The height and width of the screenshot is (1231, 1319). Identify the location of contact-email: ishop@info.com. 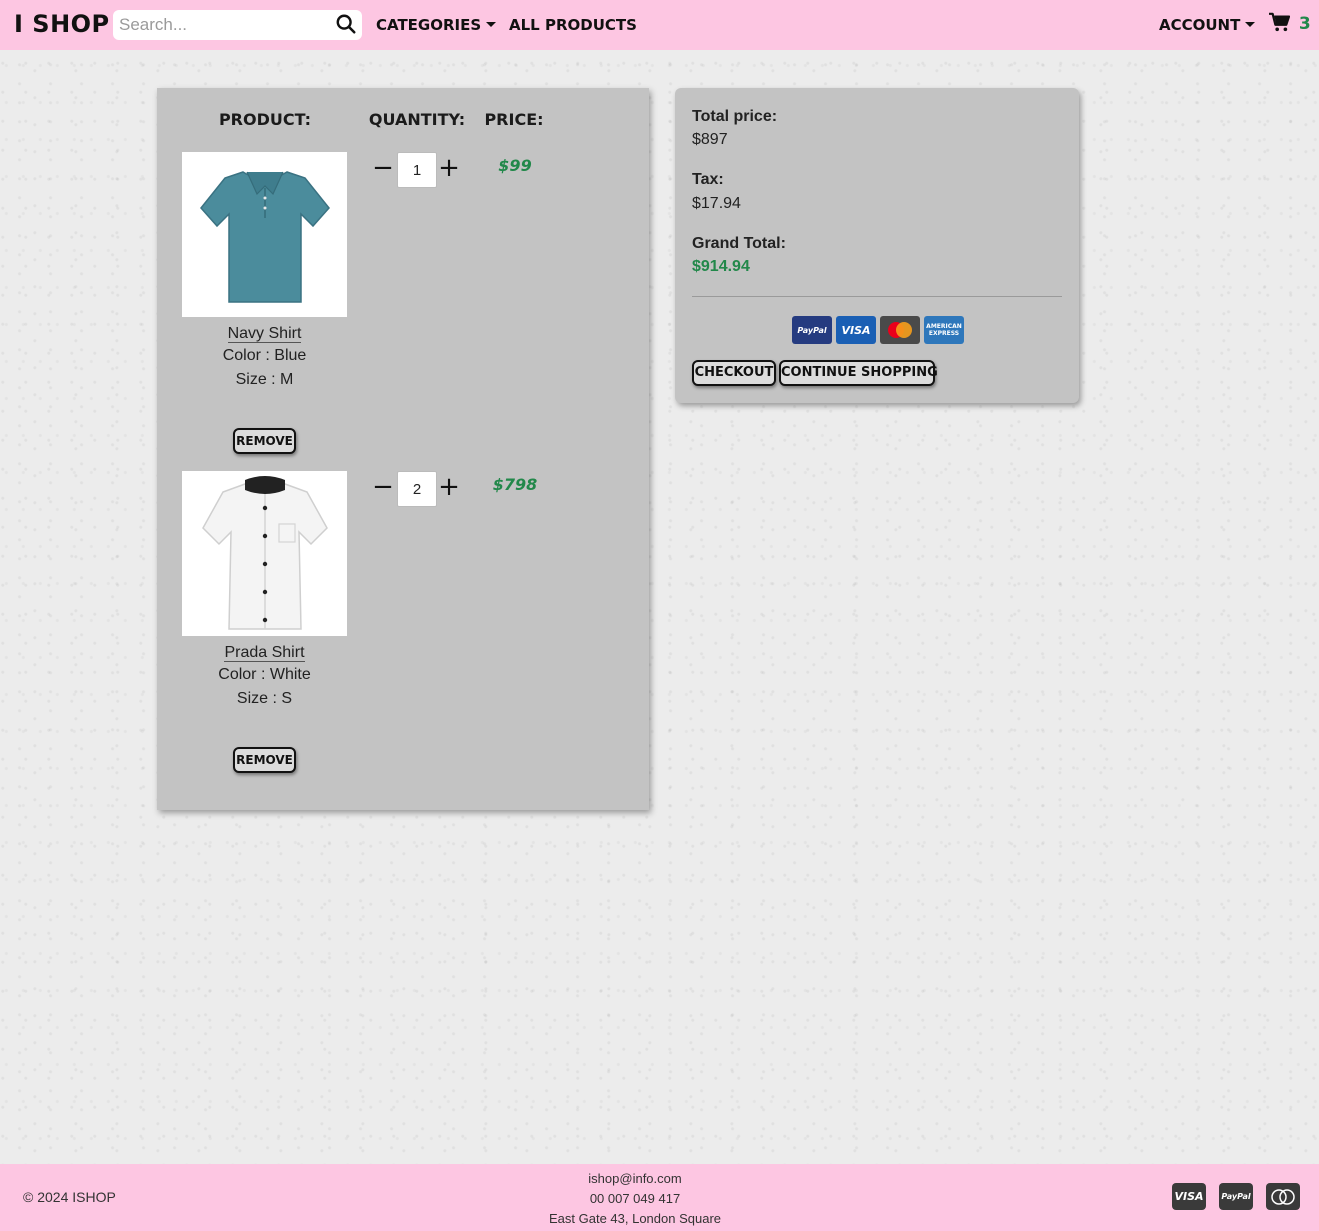
(635, 1179).